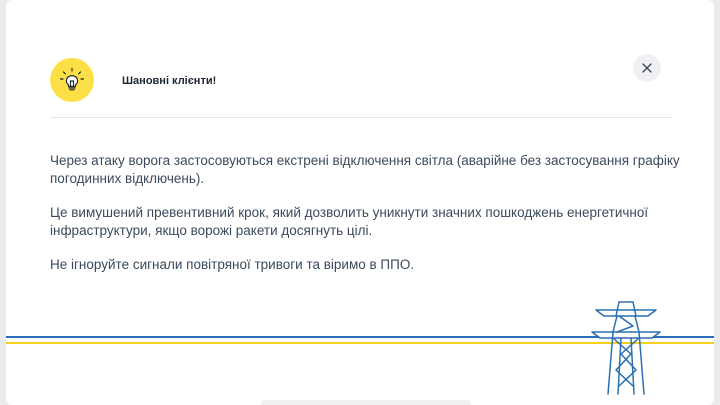  What do you see at coordinates (169, 81) in the screenshot?
I see `modal-title: Шановні клієнти!` at bounding box center [169, 81].